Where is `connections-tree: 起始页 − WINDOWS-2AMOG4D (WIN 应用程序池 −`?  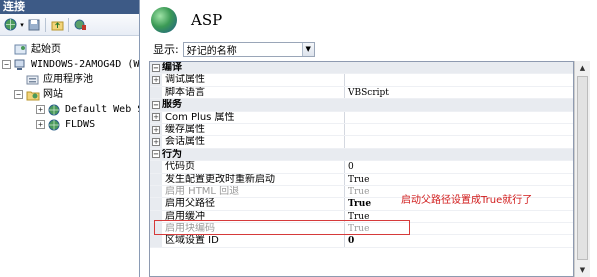
connections-tree: 起始页 − WINDOWS-2AMOG4D (WIN 应用程序池 − is located at coordinates (69, 84).